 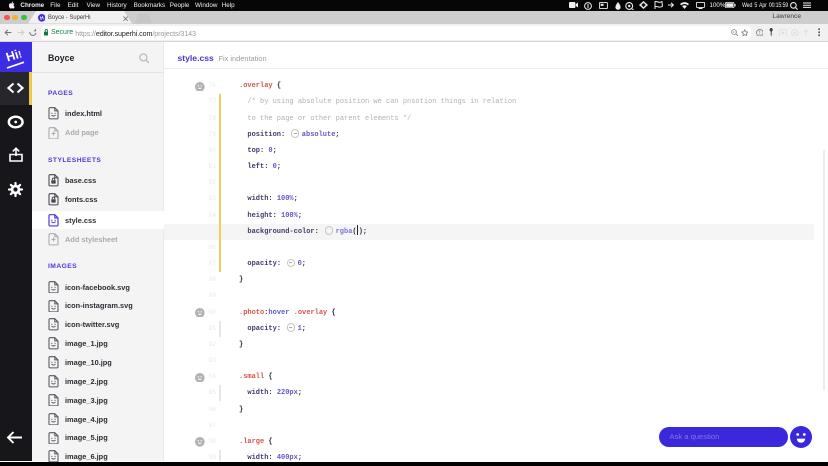 I want to click on svg-text: 1, so click(x=759, y=33).